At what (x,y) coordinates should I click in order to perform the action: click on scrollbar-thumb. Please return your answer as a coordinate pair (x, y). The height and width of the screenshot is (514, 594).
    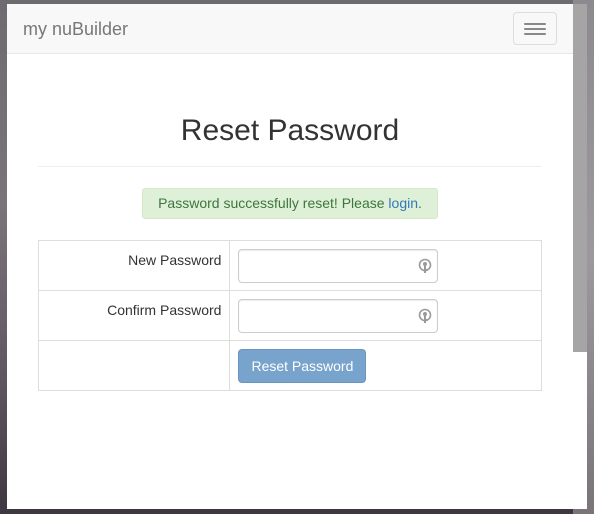
    Looking at the image, I should click on (580, 178).